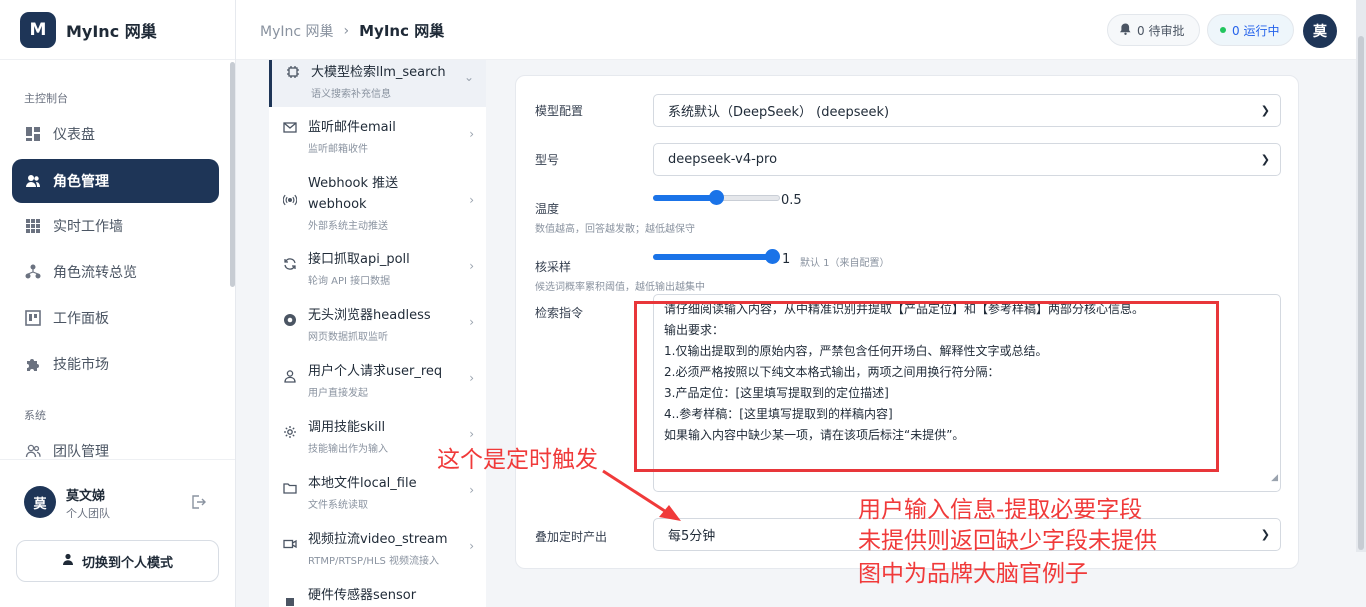 This screenshot has width=1366, height=607. What do you see at coordinates (1256, 30) in the screenshot?
I see `running-label: 0 运行中` at bounding box center [1256, 30].